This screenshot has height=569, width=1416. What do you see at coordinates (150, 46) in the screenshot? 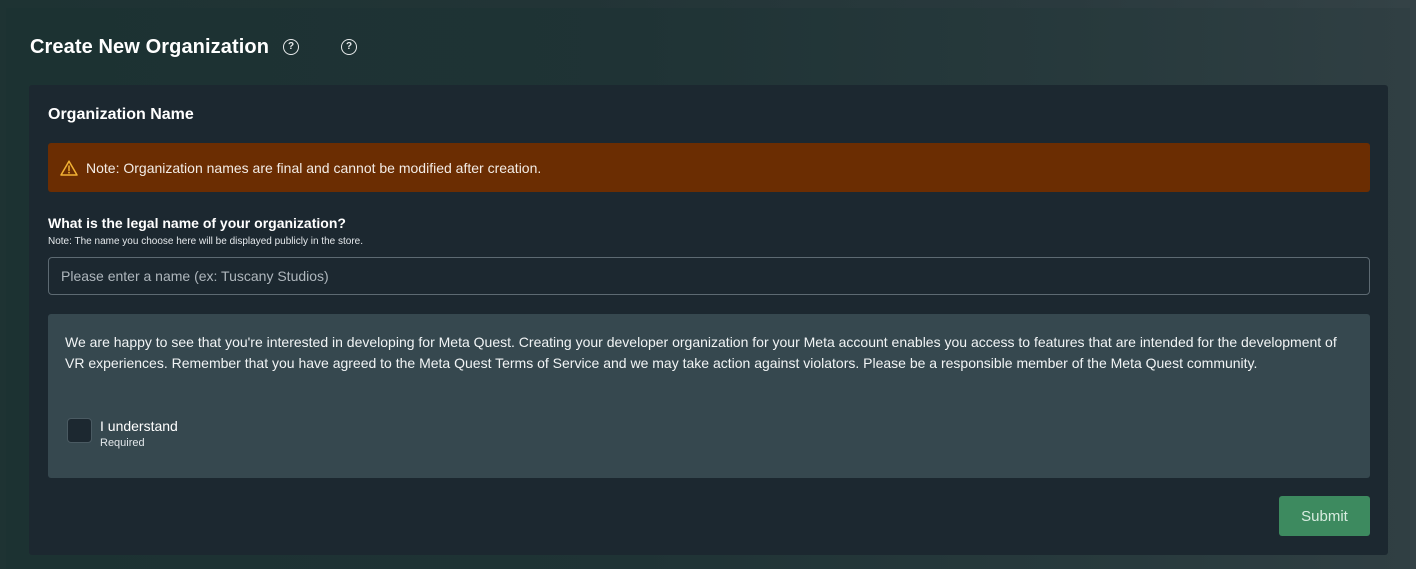
I see `page-title: Create New Organization` at bounding box center [150, 46].